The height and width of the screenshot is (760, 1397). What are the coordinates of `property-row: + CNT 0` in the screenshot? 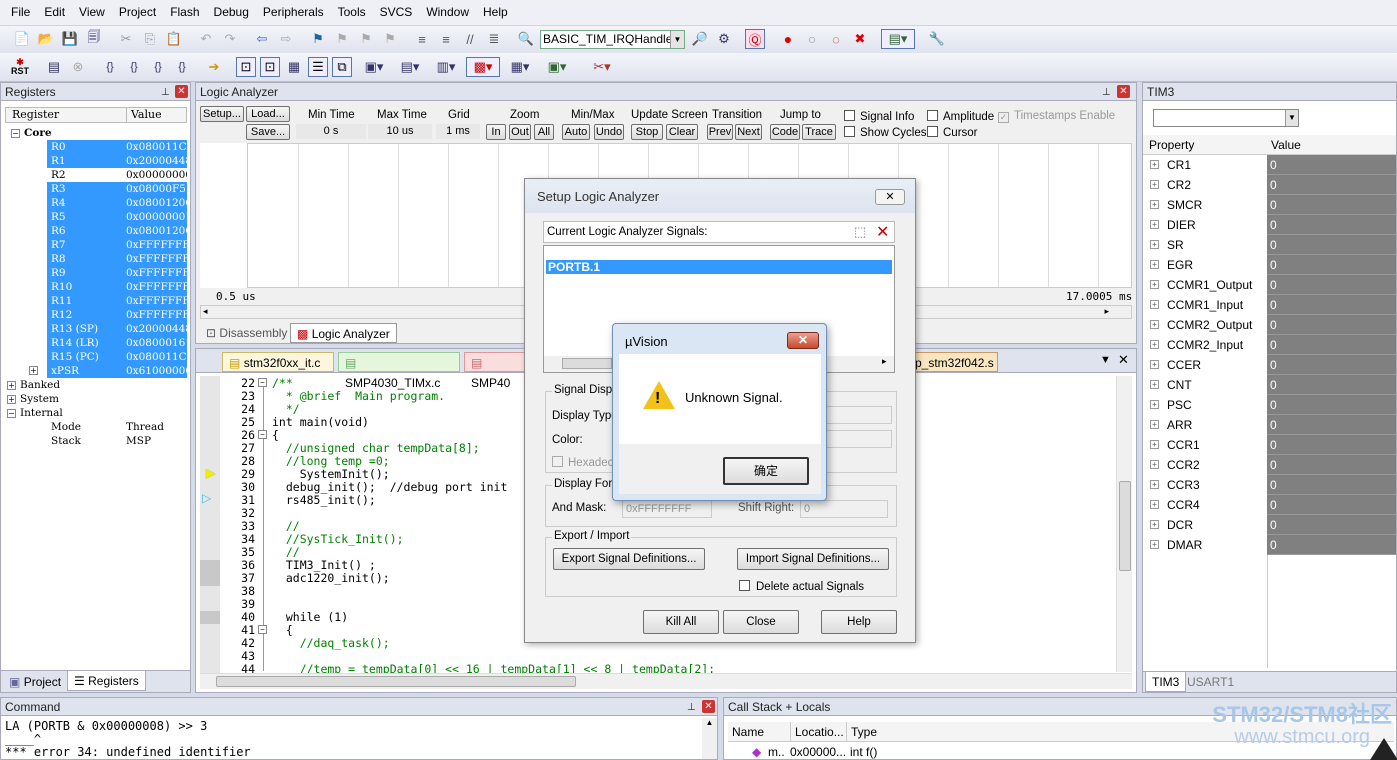 It's located at (1269, 385).